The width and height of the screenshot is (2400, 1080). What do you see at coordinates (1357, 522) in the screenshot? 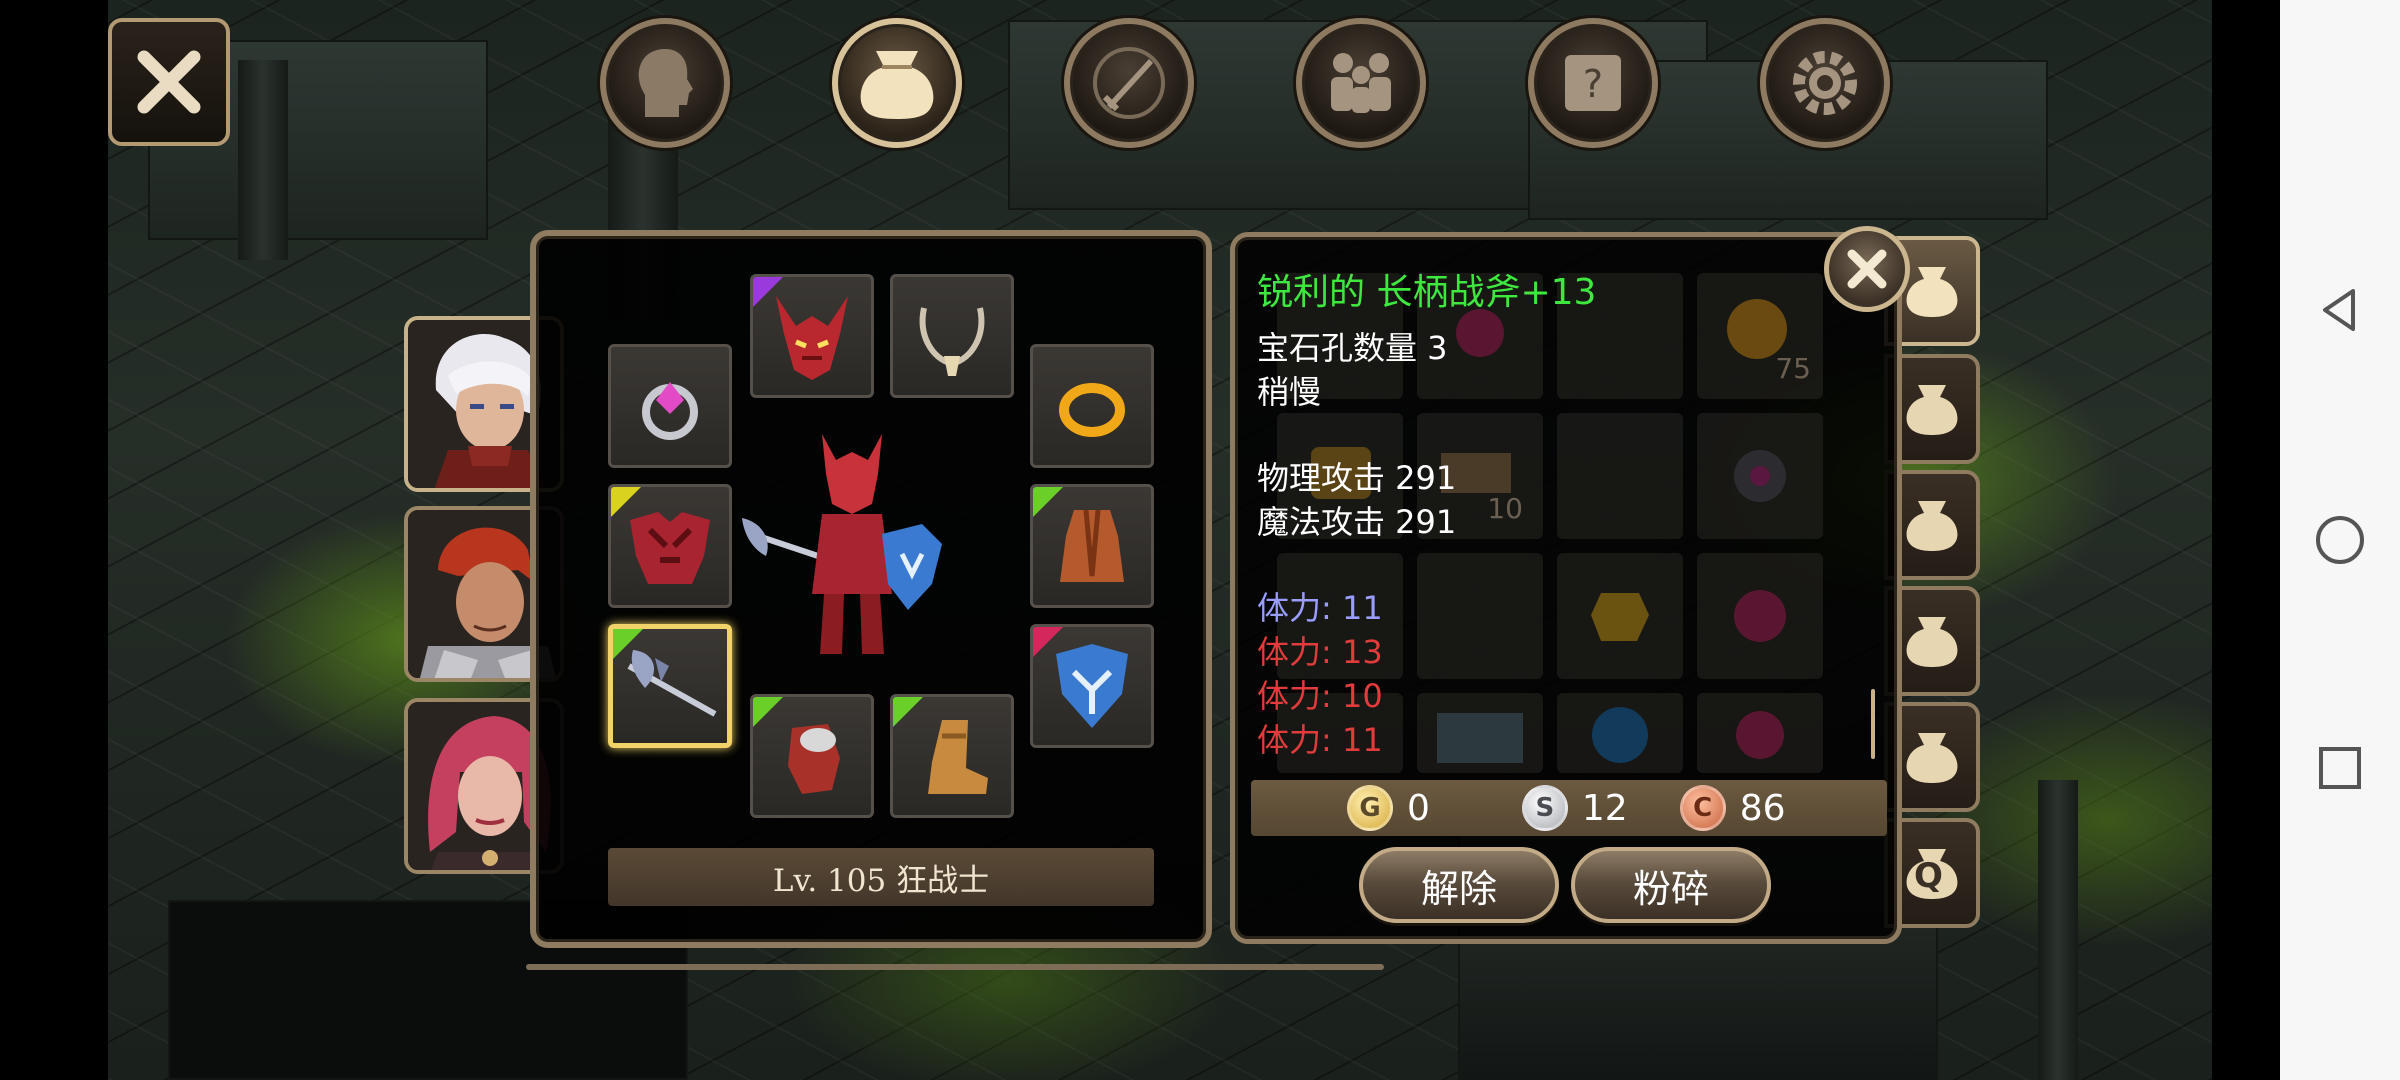
I see `item-magic-attack: 魔法攻击 291` at bounding box center [1357, 522].